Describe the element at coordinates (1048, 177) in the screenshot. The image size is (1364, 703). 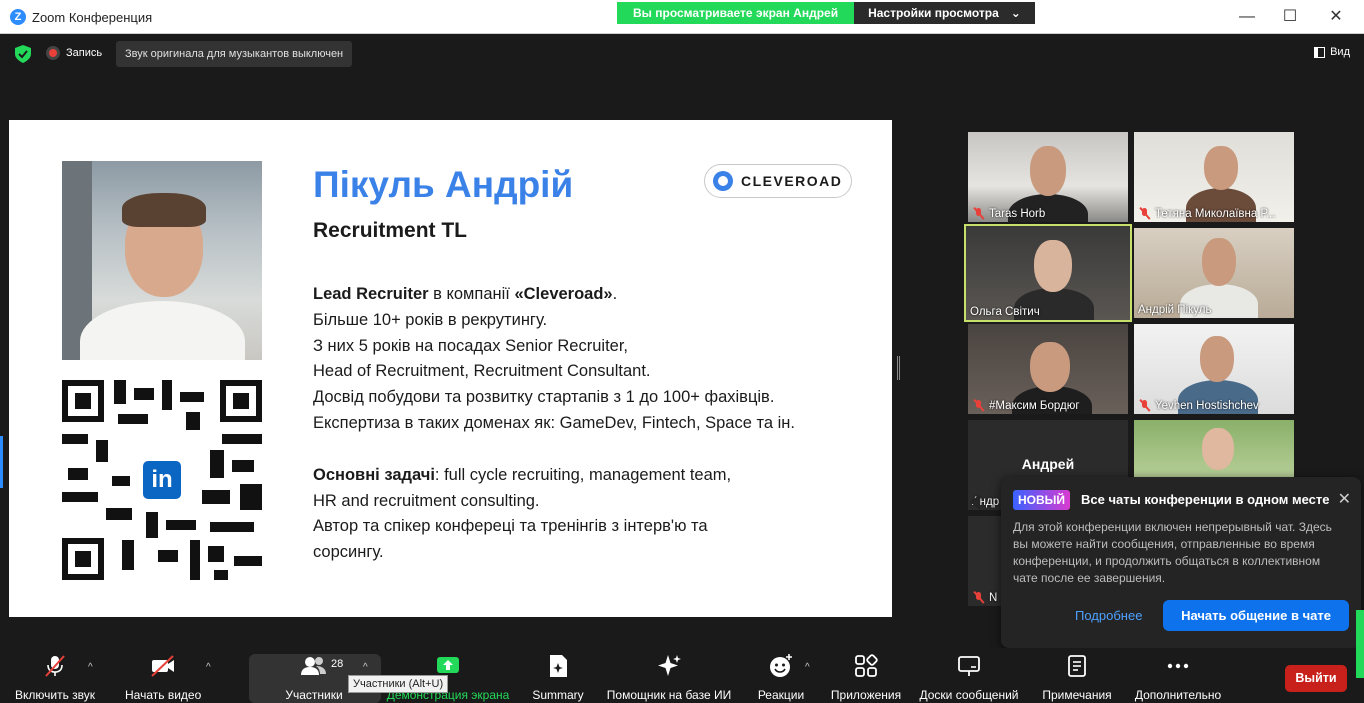
I see `participant-tile: Taras Horb` at that location.